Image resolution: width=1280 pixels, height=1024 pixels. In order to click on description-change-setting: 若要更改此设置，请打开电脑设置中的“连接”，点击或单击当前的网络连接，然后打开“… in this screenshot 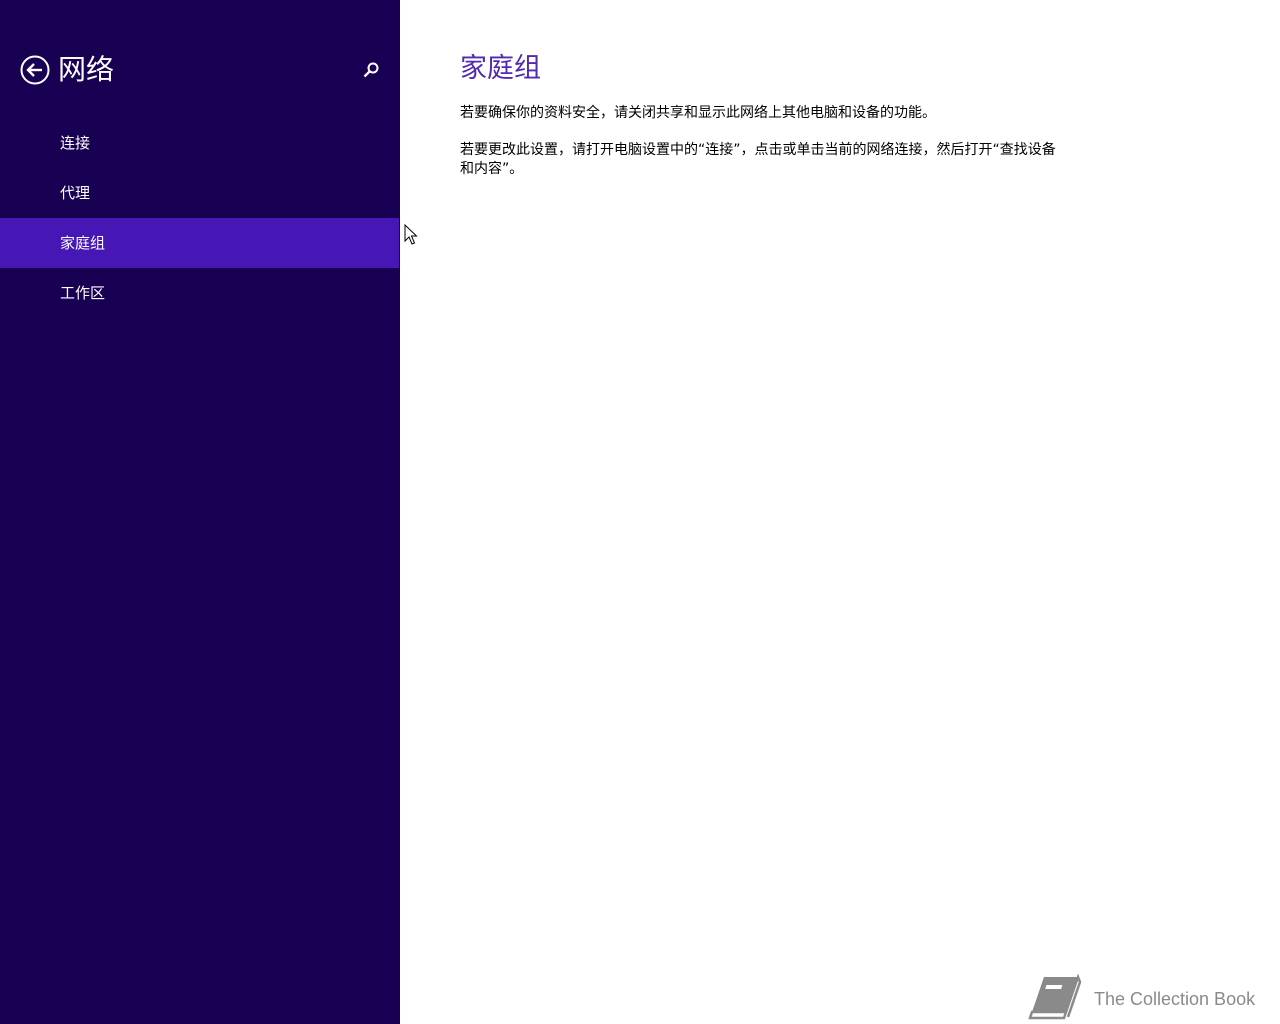, I will do `click(758, 159)`.